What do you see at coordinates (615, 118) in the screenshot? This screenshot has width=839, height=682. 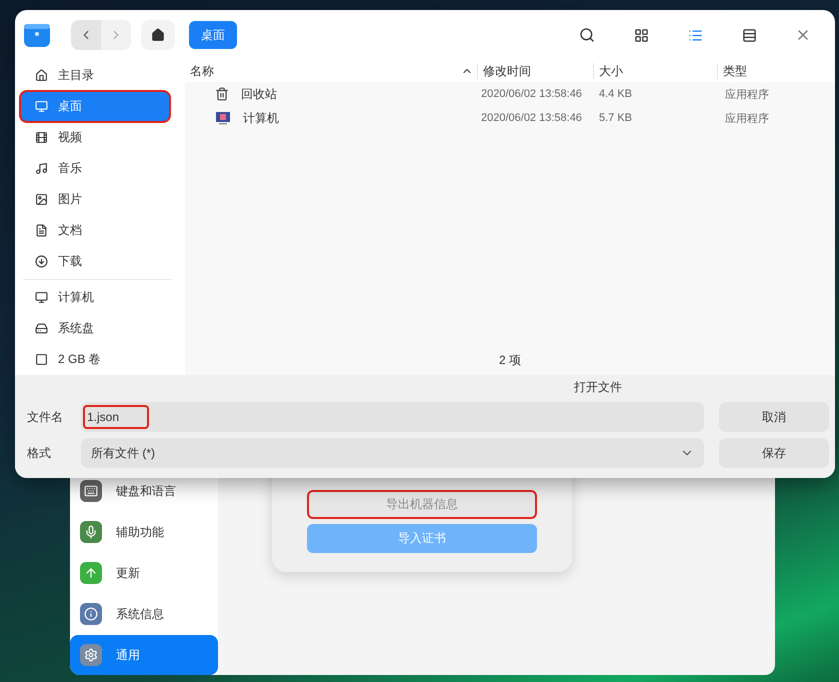 I see `size-cell-text: 5.7 KB` at bounding box center [615, 118].